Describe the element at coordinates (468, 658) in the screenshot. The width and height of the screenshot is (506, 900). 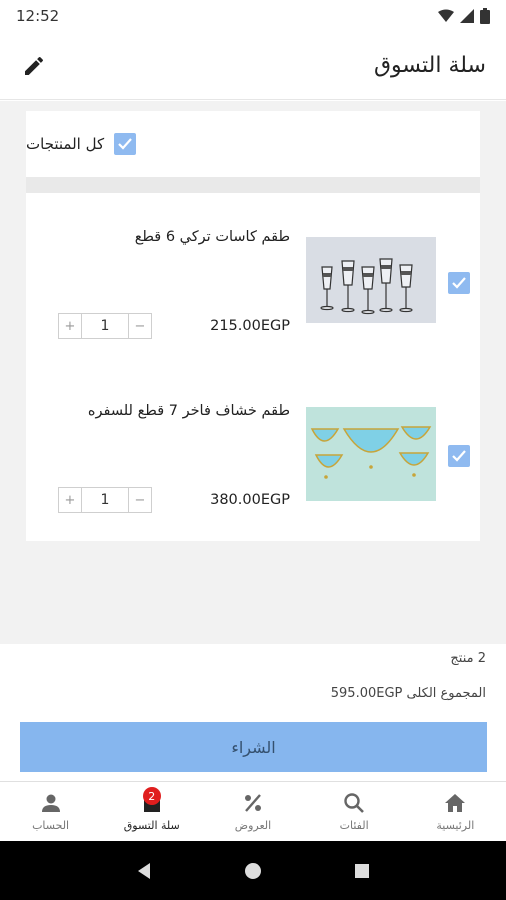
I see `item-count: 2 منتج` at that location.